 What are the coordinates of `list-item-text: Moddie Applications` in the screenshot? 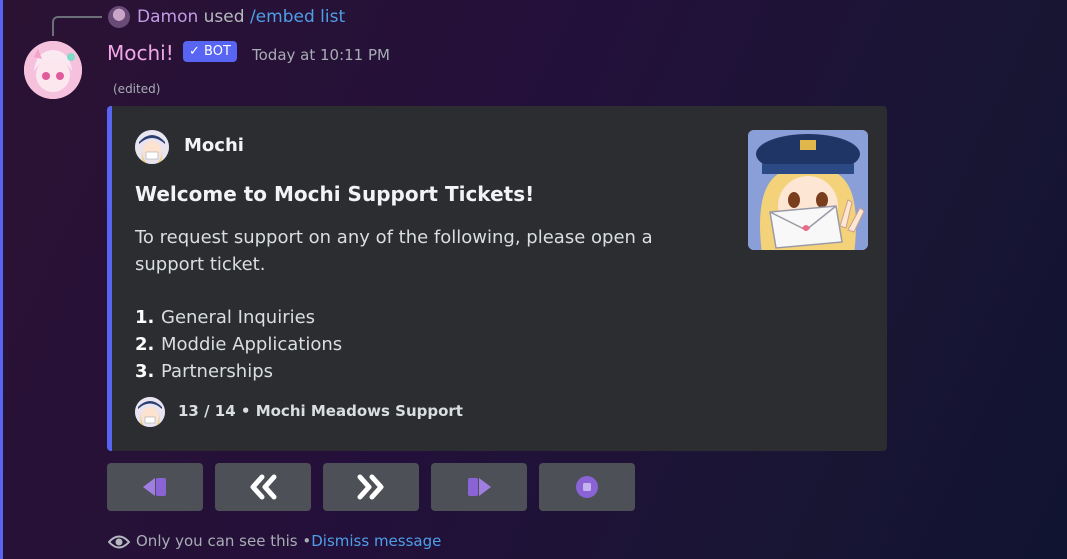 It's located at (252, 344).